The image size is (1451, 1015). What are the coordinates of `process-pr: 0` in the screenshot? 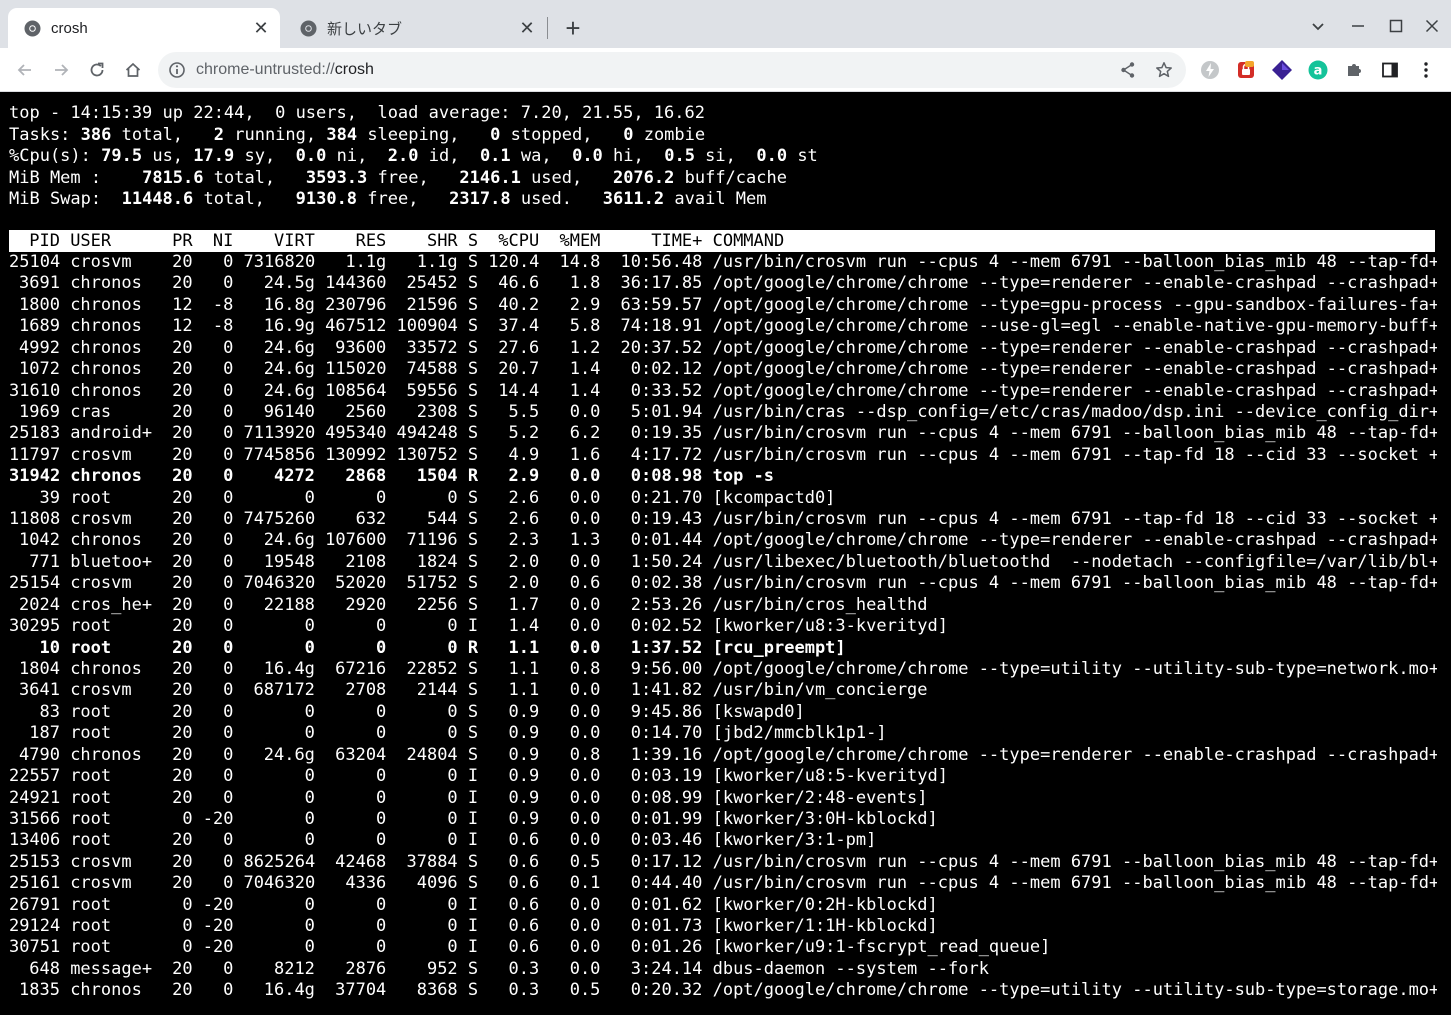 It's located at (187, 818).